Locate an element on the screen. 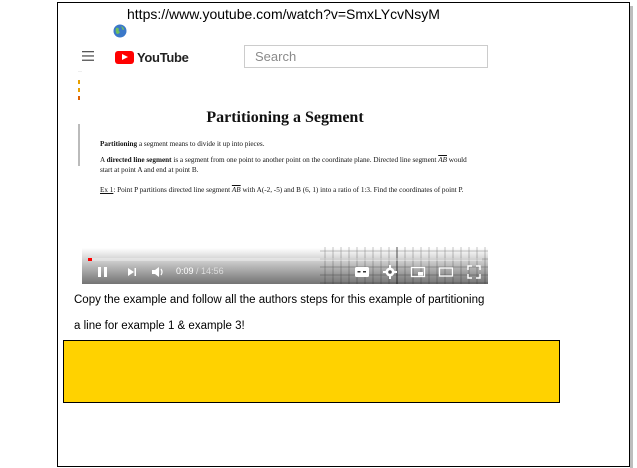 The image size is (637, 468). next-icon is located at coordinates (132, 272).